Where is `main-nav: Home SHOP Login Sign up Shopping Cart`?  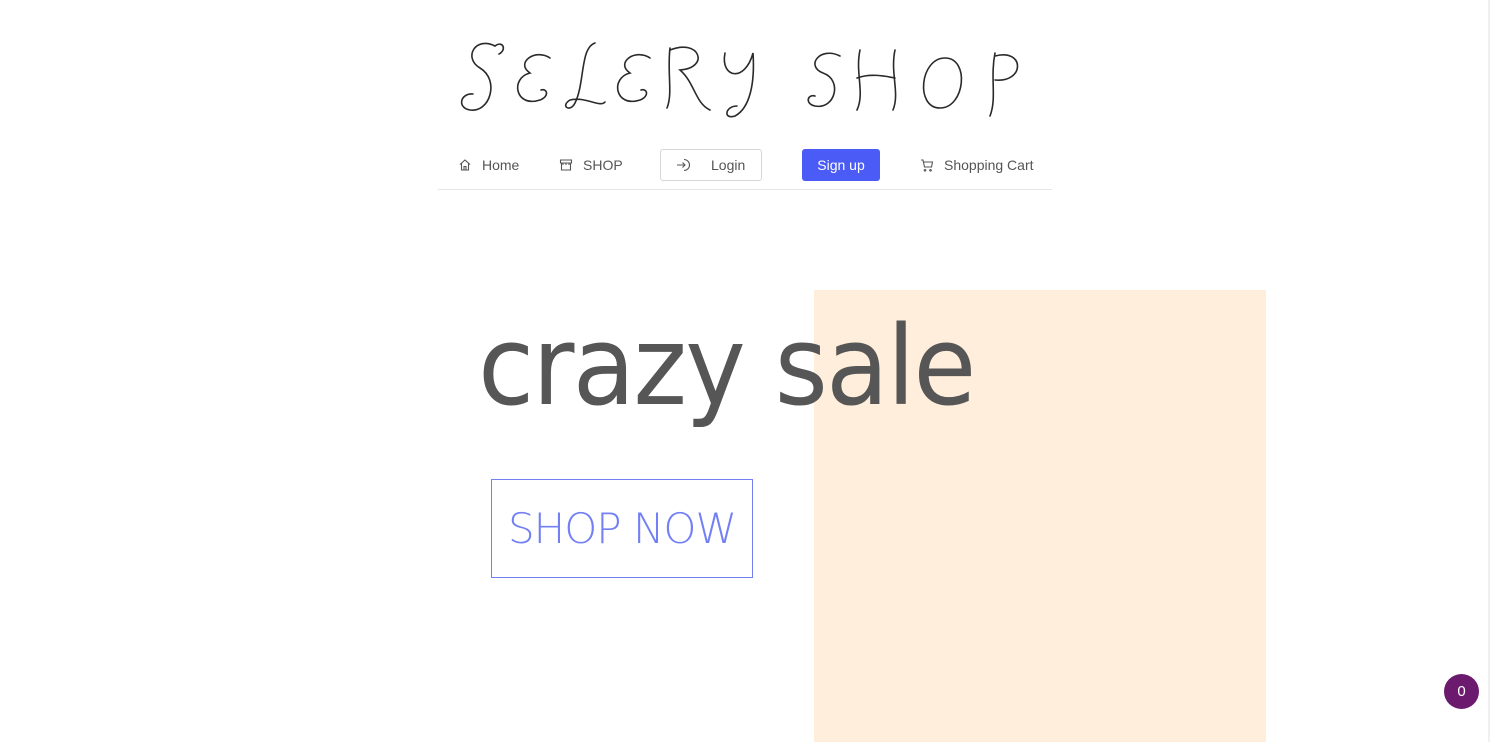
main-nav: Home SHOP Login Sign up Shopping Cart is located at coordinates (745, 165).